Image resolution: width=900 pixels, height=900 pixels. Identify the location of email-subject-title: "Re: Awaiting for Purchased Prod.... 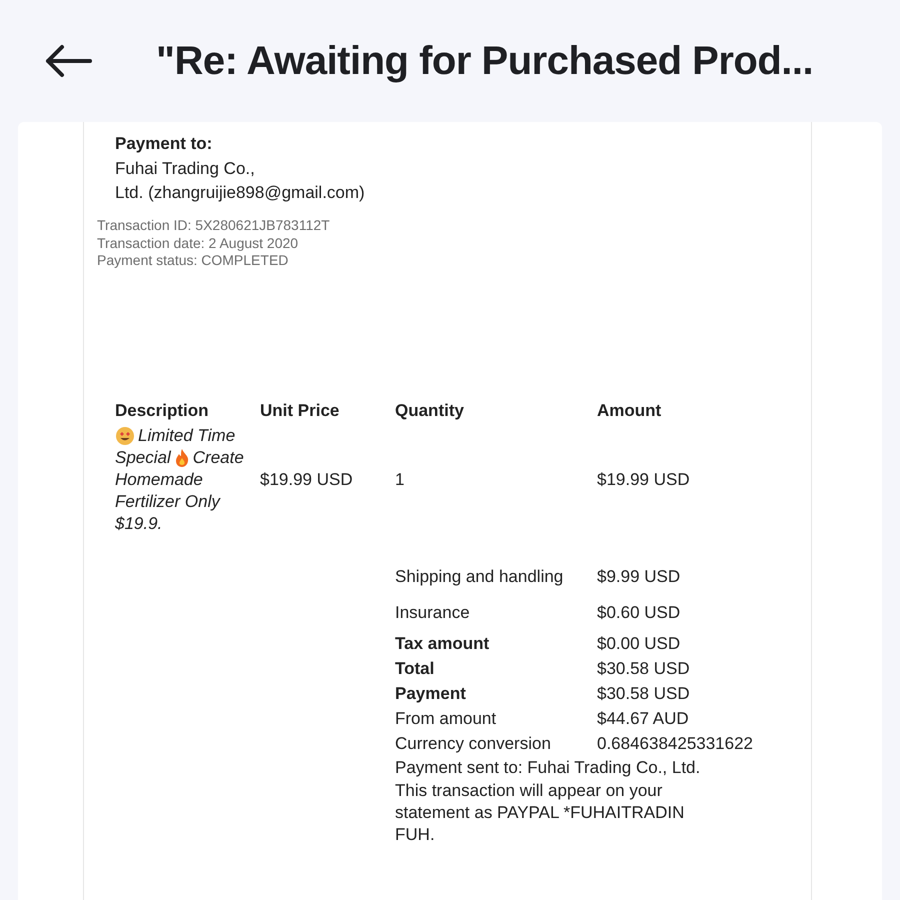
(485, 61).